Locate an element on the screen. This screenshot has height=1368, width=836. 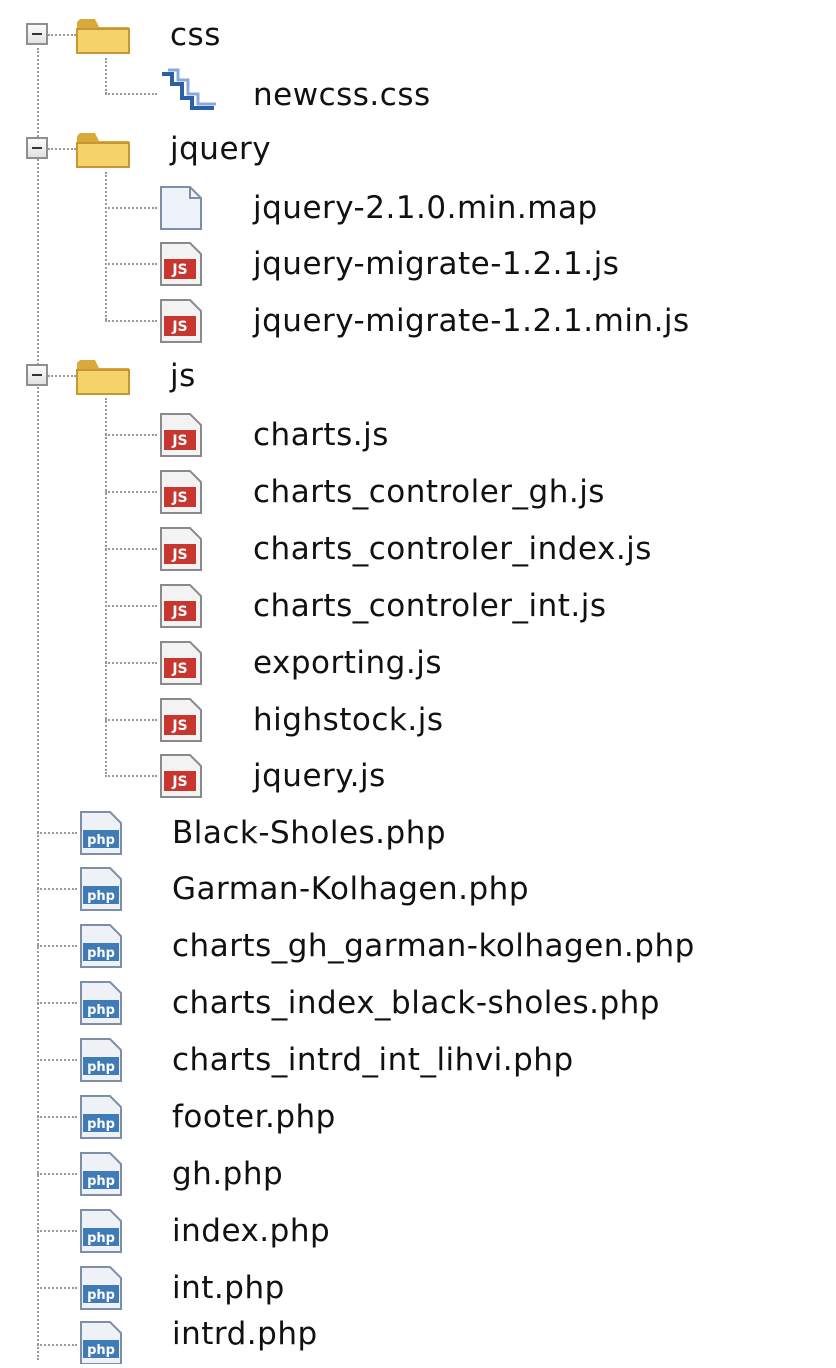
file-item: charts_intrd_int_lihvi.php is located at coordinates (373, 1060).